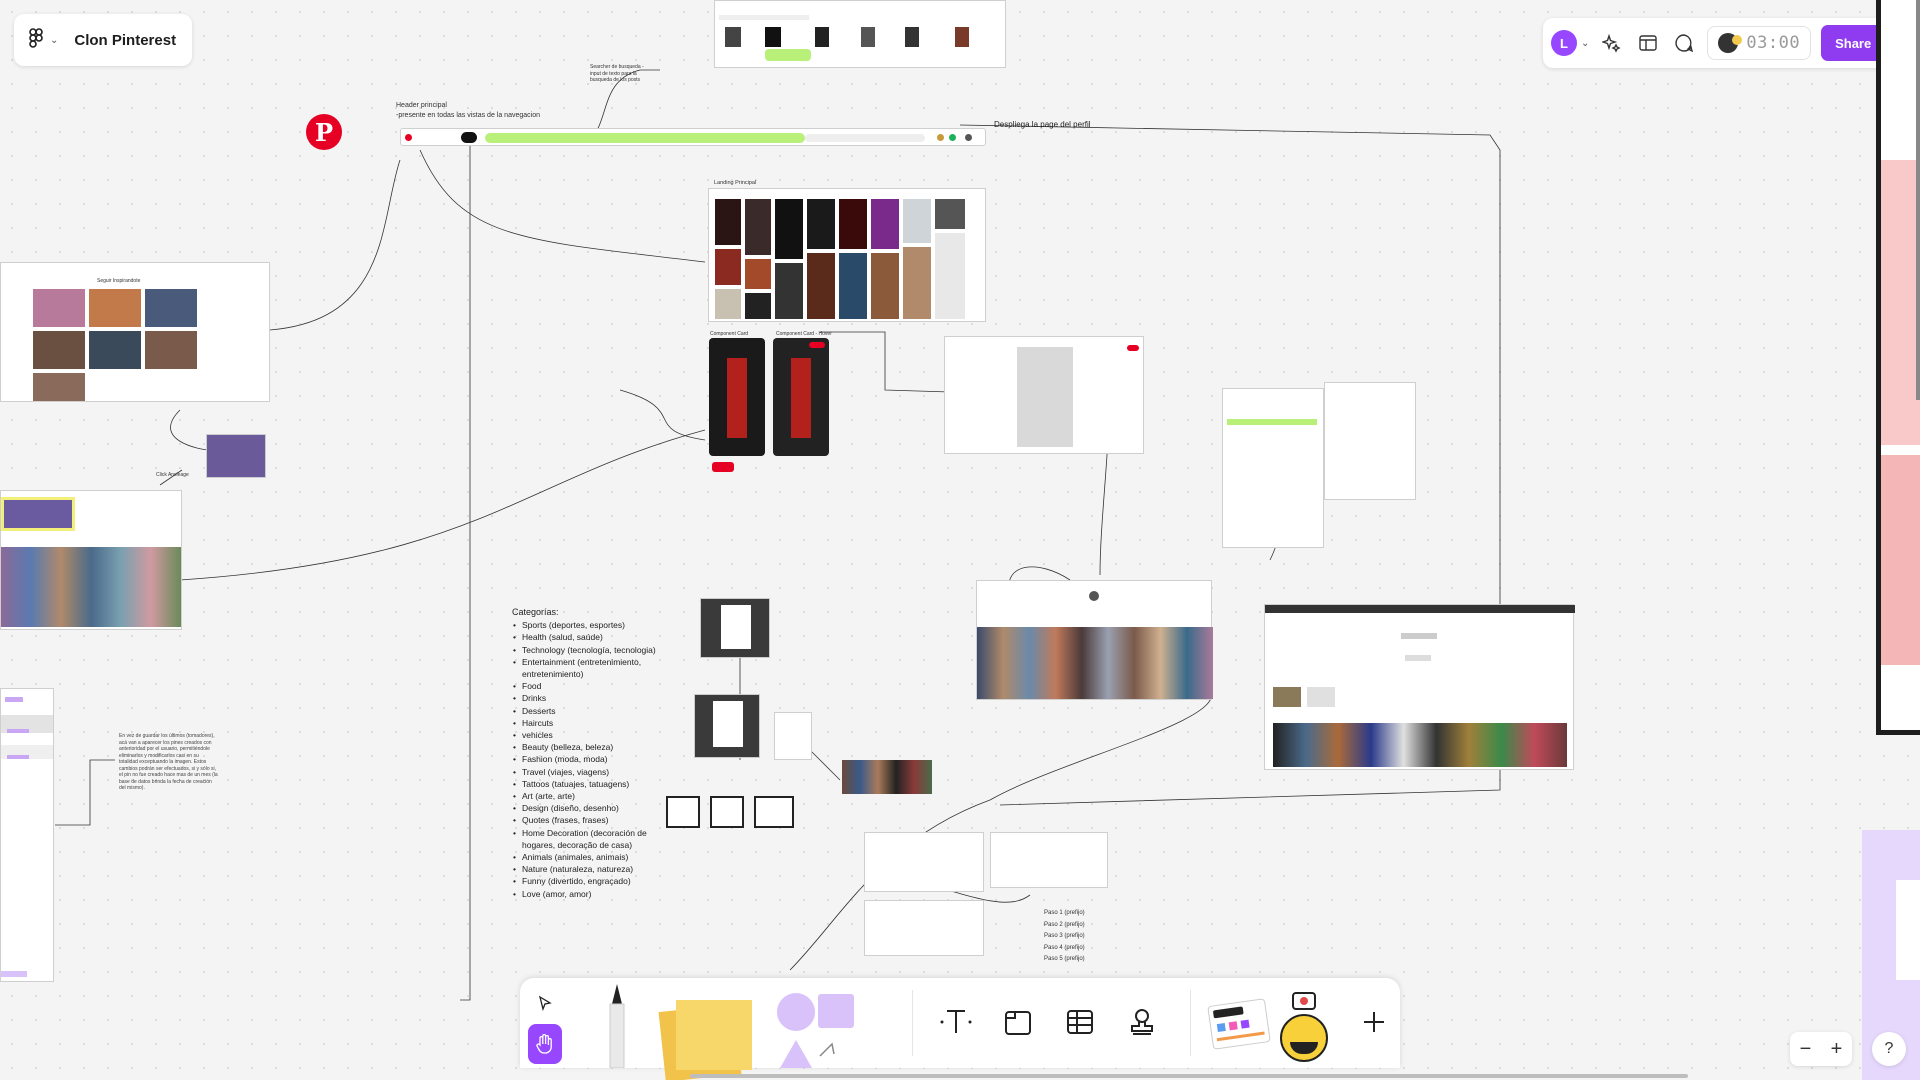  I want to click on board-title: Seguir Inspirandote, so click(119, 281).